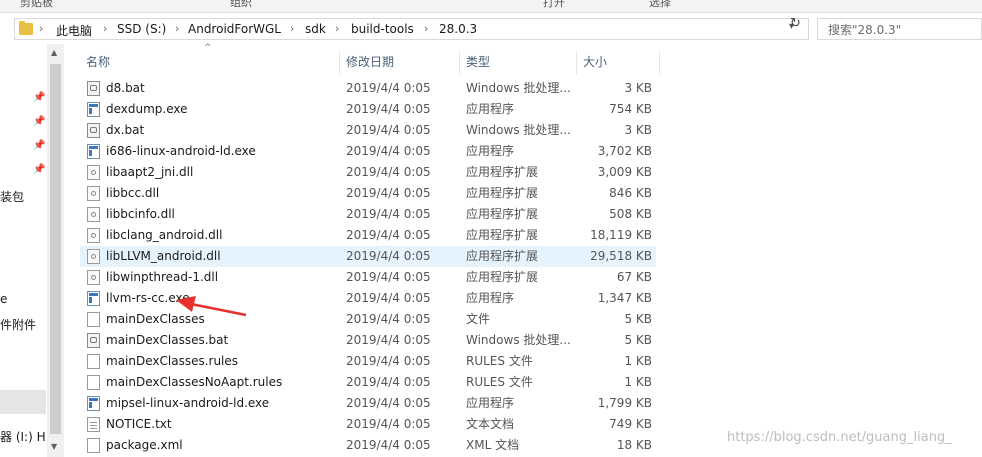 Image resolution: width=982 pixels, height=457 pixels. I want to click on scroll-down-icon: ▼, so click(54, 446).